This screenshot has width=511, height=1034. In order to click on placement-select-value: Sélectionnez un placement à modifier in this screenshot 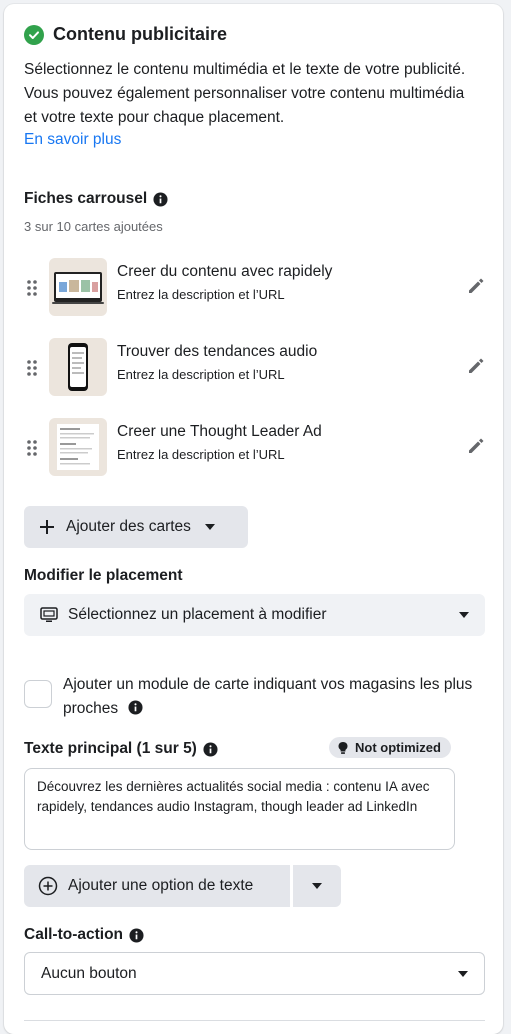, I will do `click(197, 614)`.